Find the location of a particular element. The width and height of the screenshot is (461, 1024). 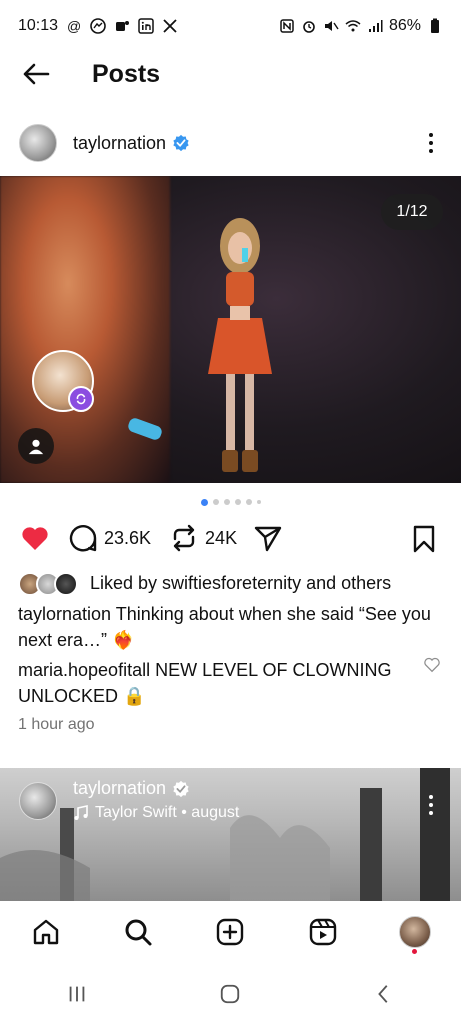

search-icon is located at coordinates (138, 932).